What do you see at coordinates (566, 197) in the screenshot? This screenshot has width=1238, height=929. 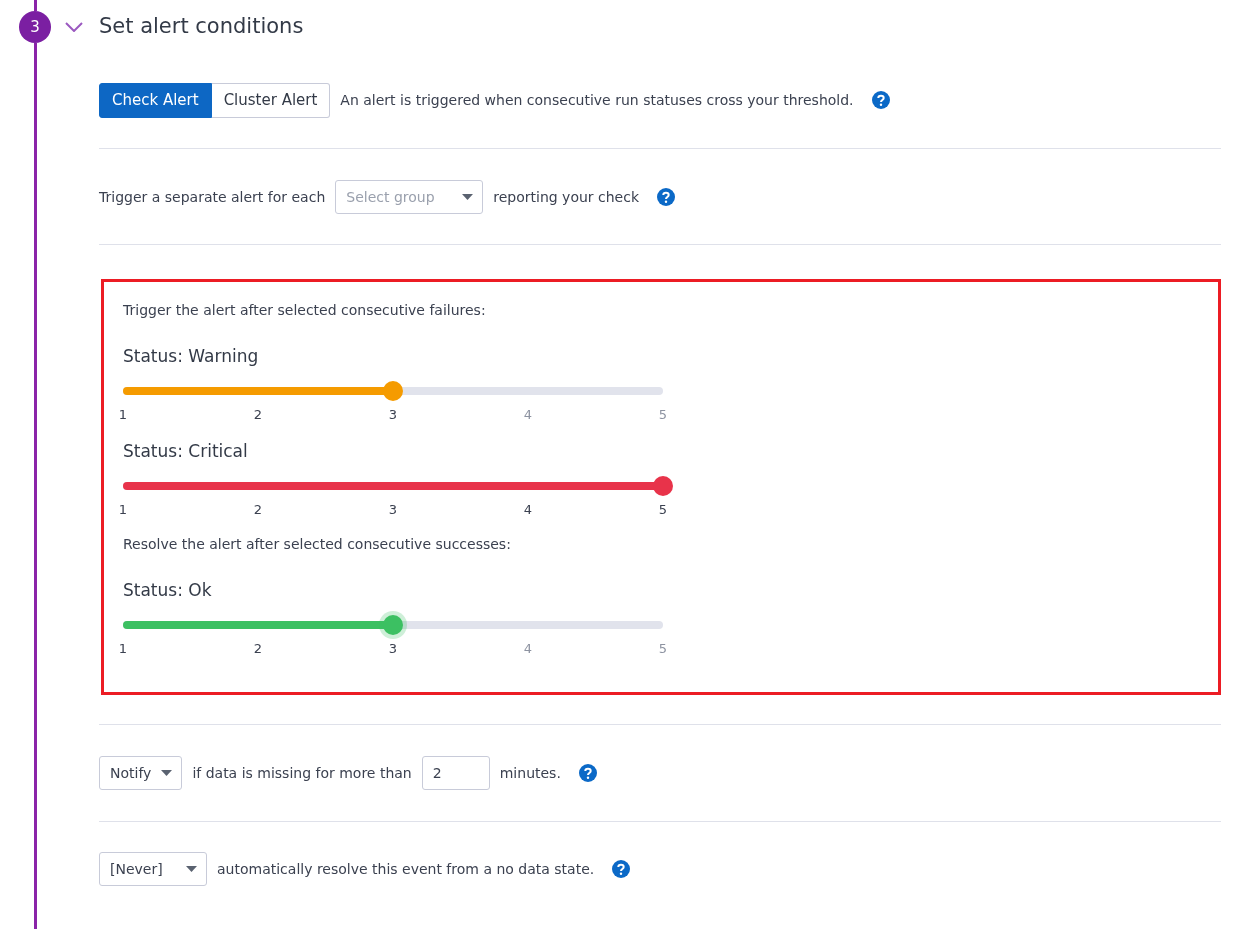 I see `group-suffix-text: reporting your check` at bounding box center [566, 197].